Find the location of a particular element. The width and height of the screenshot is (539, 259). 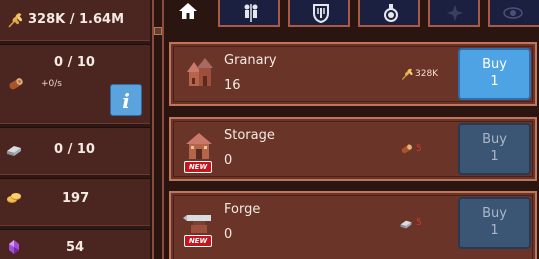

star-icon is located at coordinates (455, 13).